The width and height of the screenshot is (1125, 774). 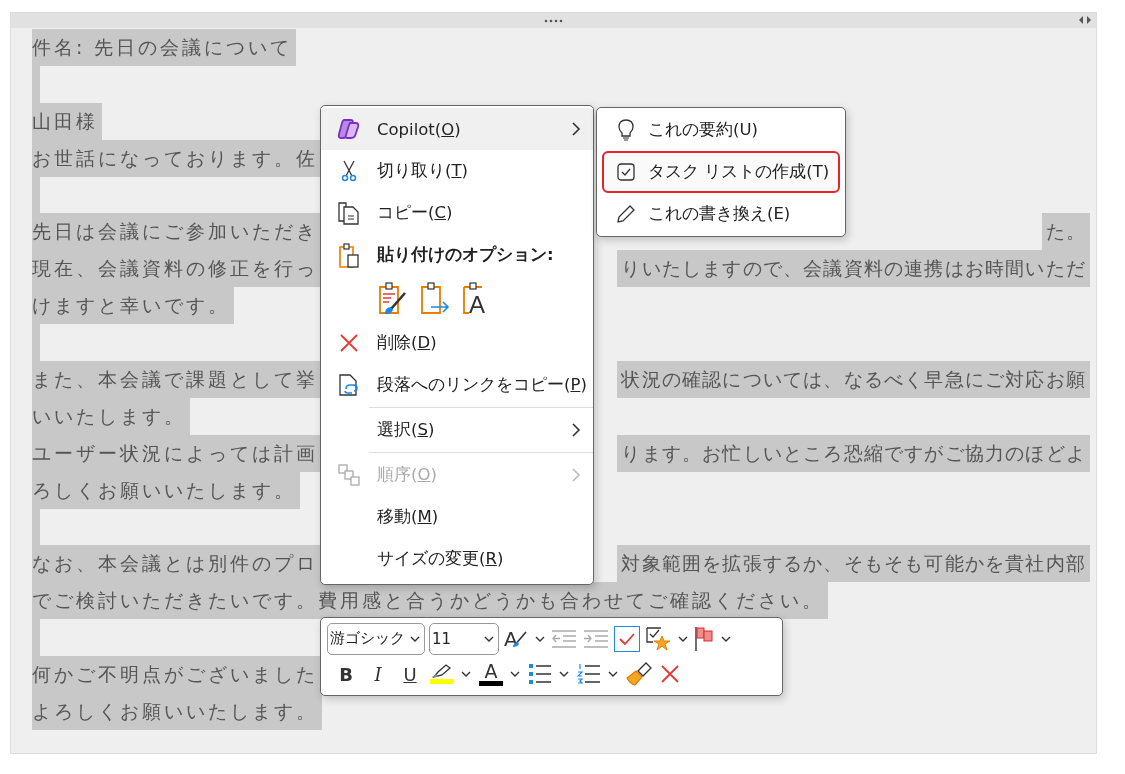 What do you see at coordinates (1065, 232) in the screenshot?
I see `selected-text: た。` at bounding box center [1065, 232].